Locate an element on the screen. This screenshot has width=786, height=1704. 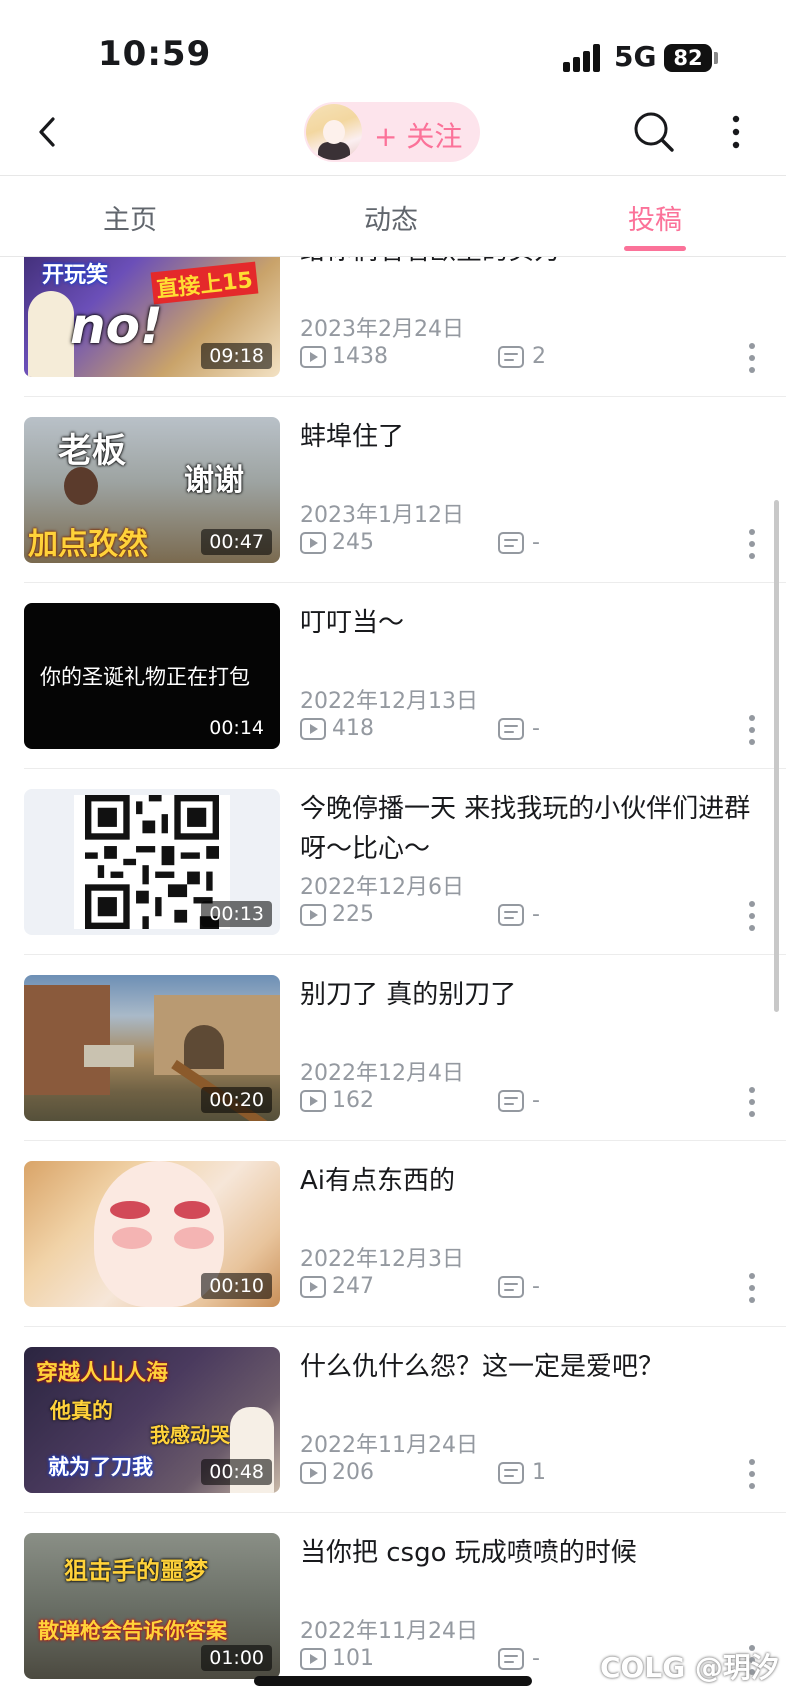
video-thumbnail: 你的圣诞礼物正在打包 00:14 is located at coordinates (152, 676).